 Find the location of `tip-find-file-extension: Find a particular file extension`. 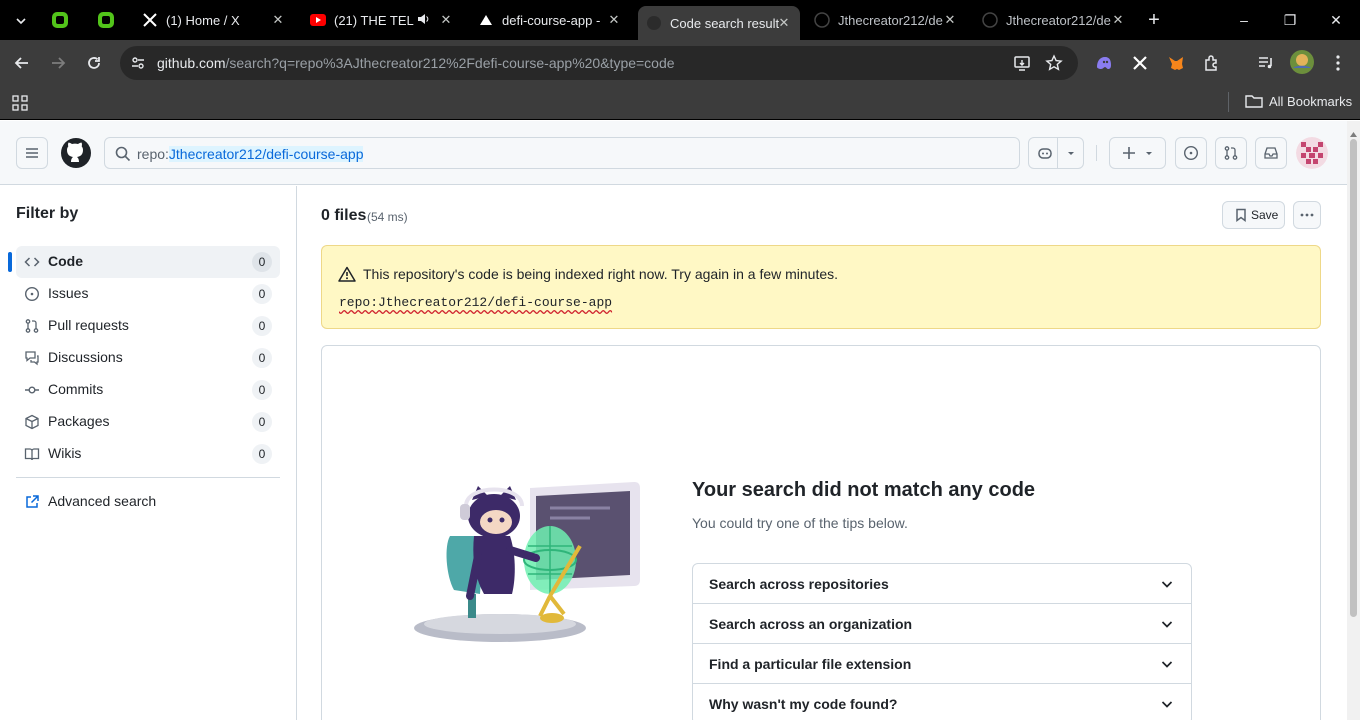

tip-find-file-extension: Find a particular file extension is located at coordinates (942, 664).